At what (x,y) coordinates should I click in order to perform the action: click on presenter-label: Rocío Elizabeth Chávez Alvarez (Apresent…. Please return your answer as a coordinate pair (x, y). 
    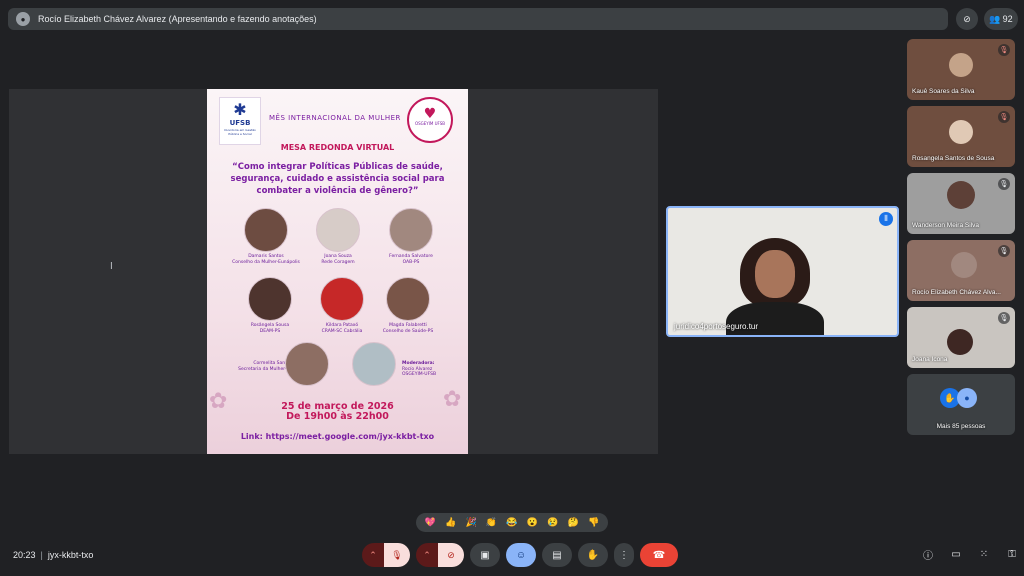
    Looking at the image, I should click on (177, 19).